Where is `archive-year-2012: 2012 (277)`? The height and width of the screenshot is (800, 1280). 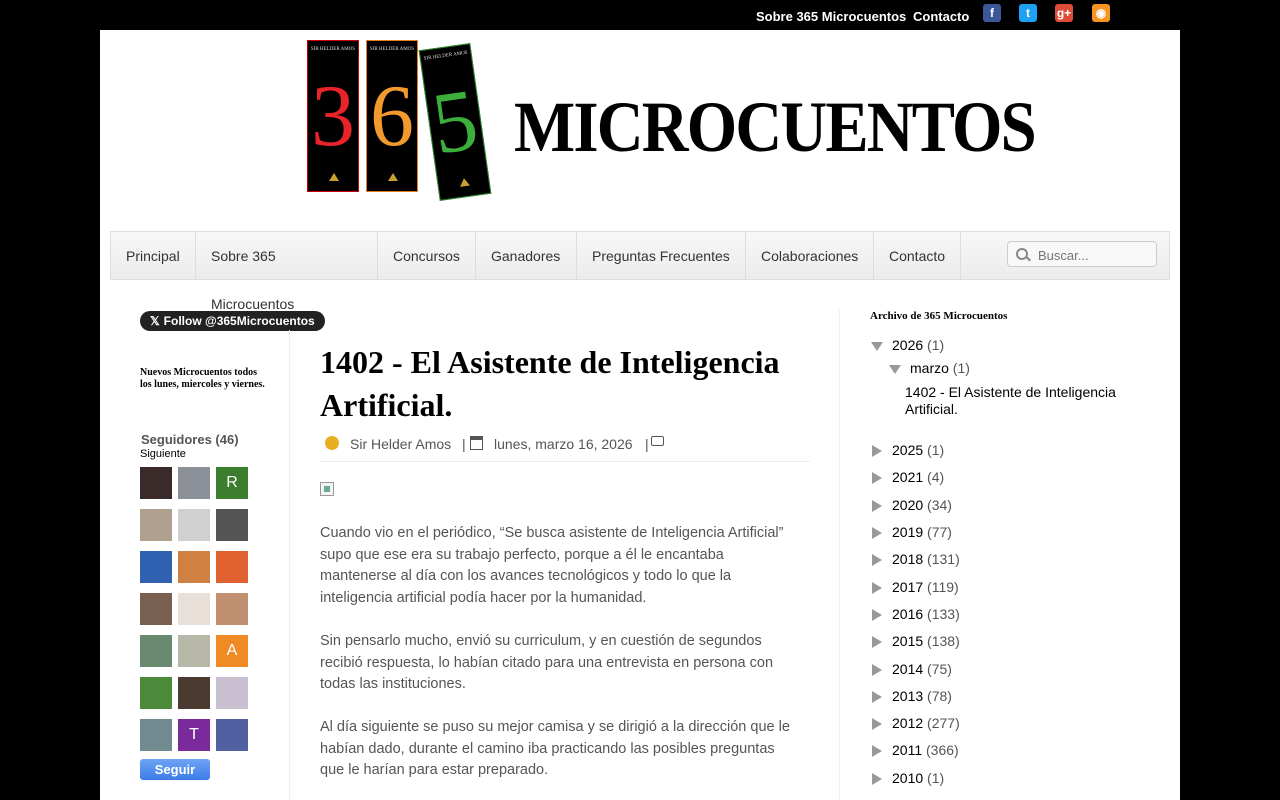 archive-year-2012: 2012 (277) is located at coordinates (916, 723).